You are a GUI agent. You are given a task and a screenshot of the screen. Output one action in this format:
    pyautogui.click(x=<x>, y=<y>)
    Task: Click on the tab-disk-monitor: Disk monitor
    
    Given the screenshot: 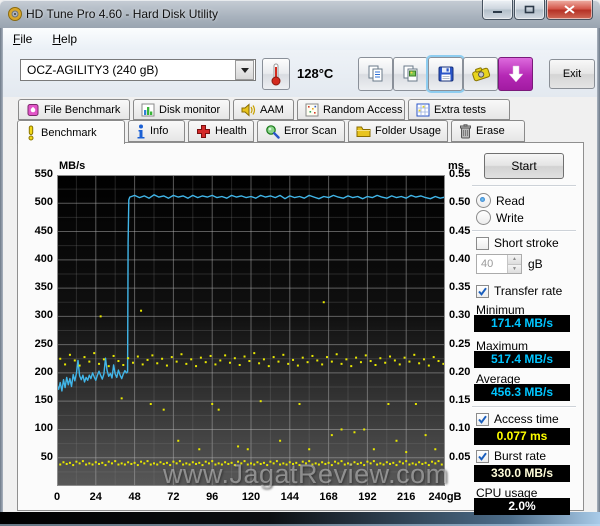 What is the action you would take?
    pyautogui.click(x=181, y=109)
    